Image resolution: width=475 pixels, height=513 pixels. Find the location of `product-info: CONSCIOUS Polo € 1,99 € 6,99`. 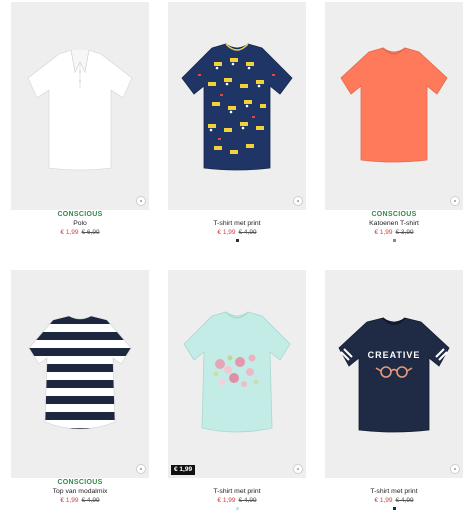

product-info: CONSCIOUS Polo € 1,99 € 6,99 is located at coordinates (80, 224).